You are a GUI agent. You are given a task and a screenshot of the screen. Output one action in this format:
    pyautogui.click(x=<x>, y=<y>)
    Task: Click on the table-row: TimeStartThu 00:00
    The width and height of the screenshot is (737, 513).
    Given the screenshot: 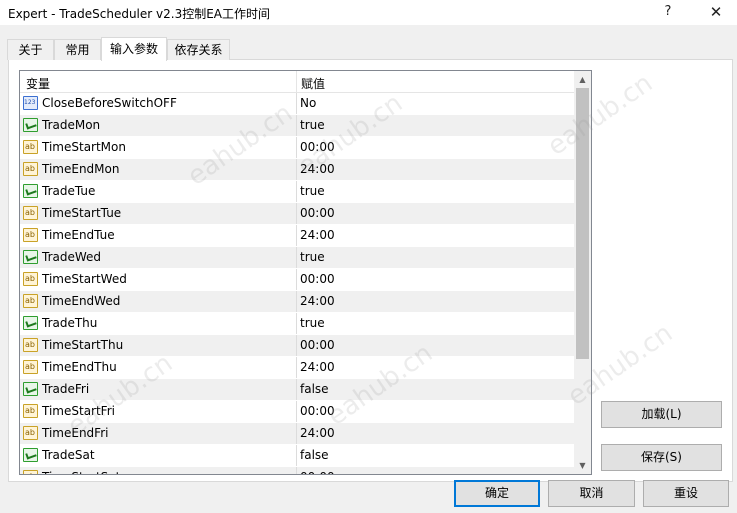 What is the action you would take?
    pyautogui.click(x=297, y=346)
    